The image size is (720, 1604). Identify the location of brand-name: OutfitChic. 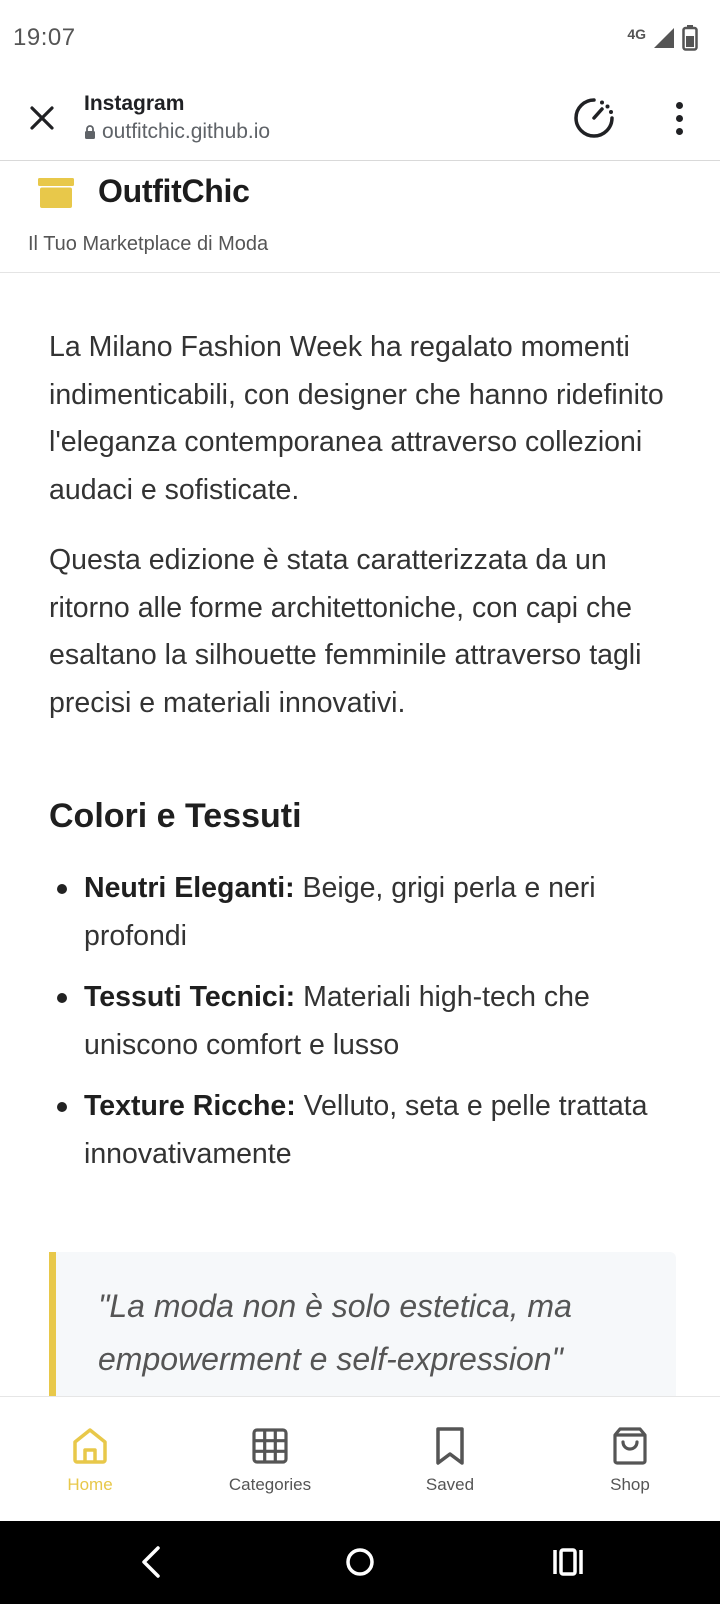
(174, 191).